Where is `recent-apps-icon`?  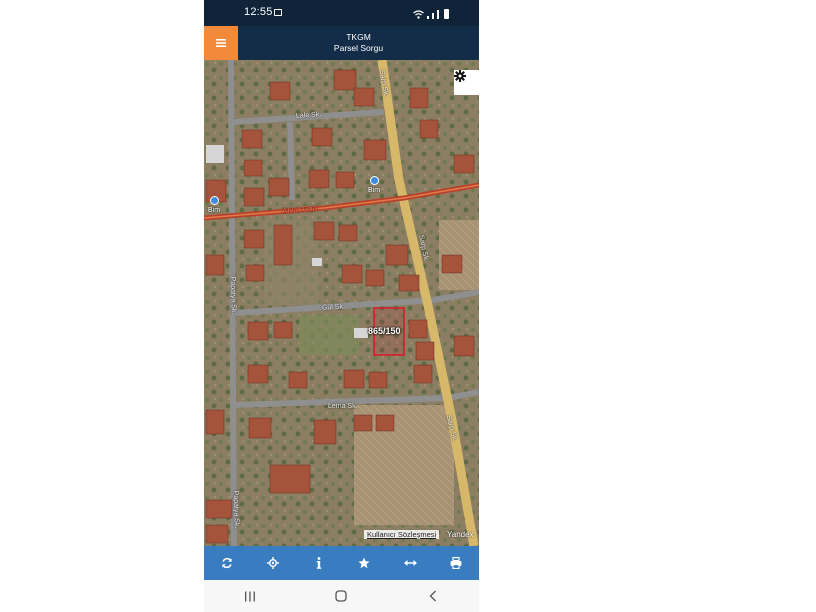 recent-apps-icon is located at coordinates (249, 596).